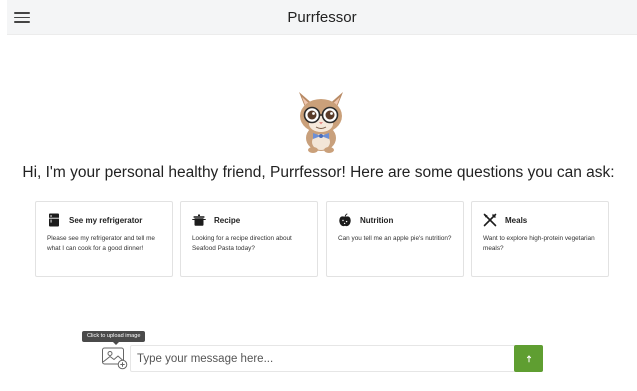  Describe the element at coordinates (114, 336) in the screenshot. I see `upload-tooltip: Click to upload image` at that location.